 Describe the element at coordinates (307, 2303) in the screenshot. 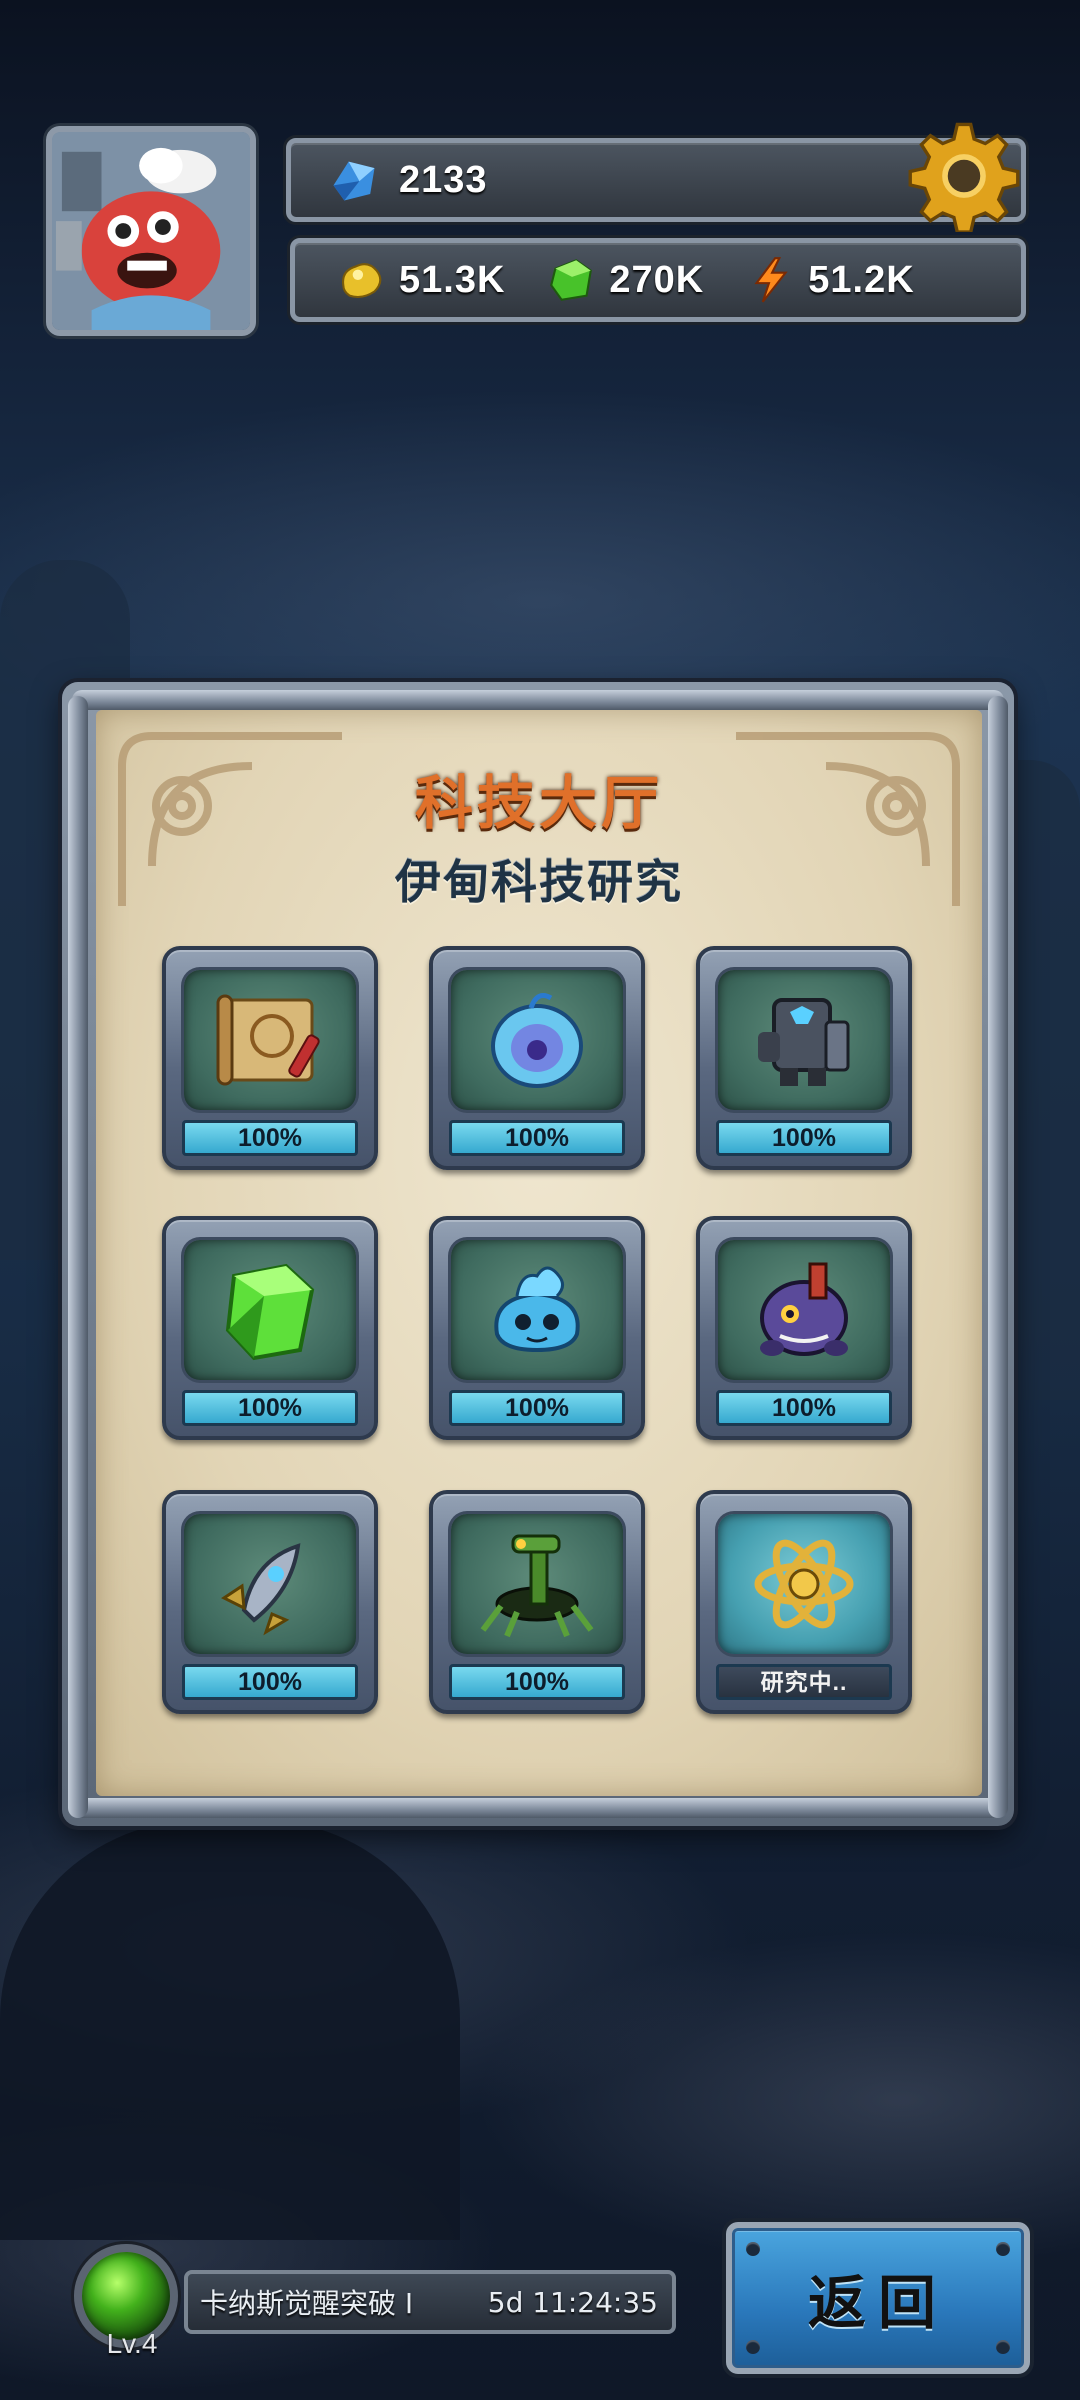

I see `quest-name: 卡纳斯觉醒突破 Ⅰ` at that location.